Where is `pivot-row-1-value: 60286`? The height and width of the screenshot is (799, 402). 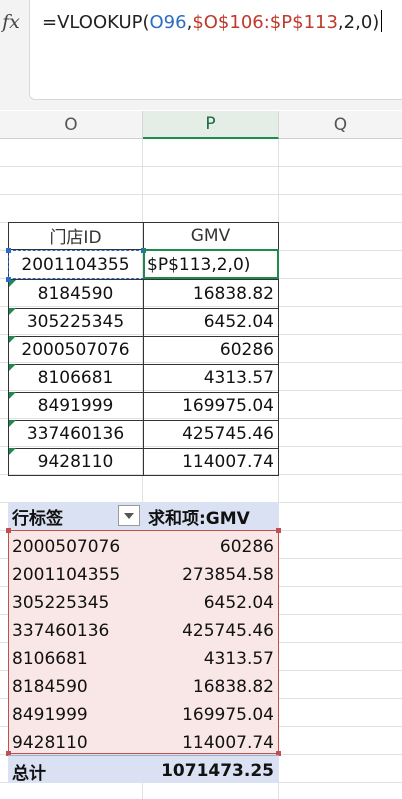
pivot-row-1-value: 60286 is located at coordinates (210, 547).